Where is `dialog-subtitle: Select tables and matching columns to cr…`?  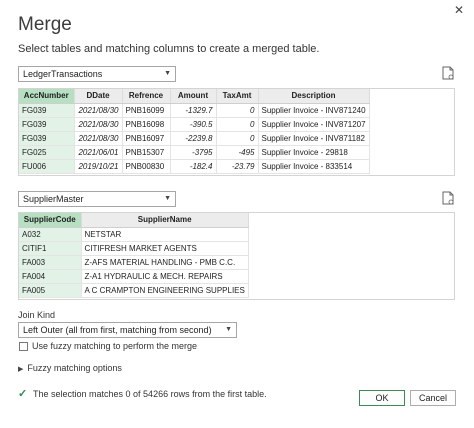 dialog-subtitle: Select tables and matching columns to cr… is located at coordinates (169, 49).